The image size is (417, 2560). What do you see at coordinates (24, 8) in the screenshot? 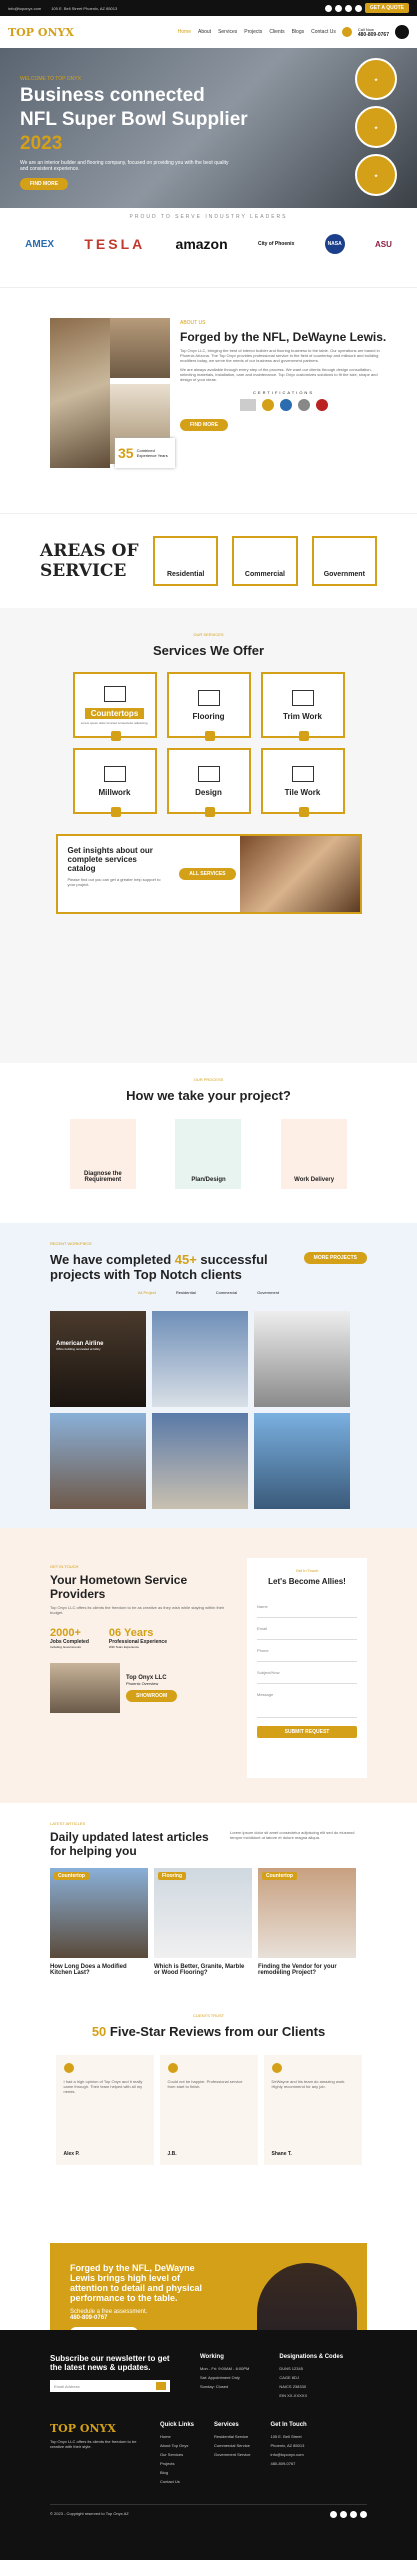
I see `topbar-email: info@toponyx.com` at bounding box center [24, 8].